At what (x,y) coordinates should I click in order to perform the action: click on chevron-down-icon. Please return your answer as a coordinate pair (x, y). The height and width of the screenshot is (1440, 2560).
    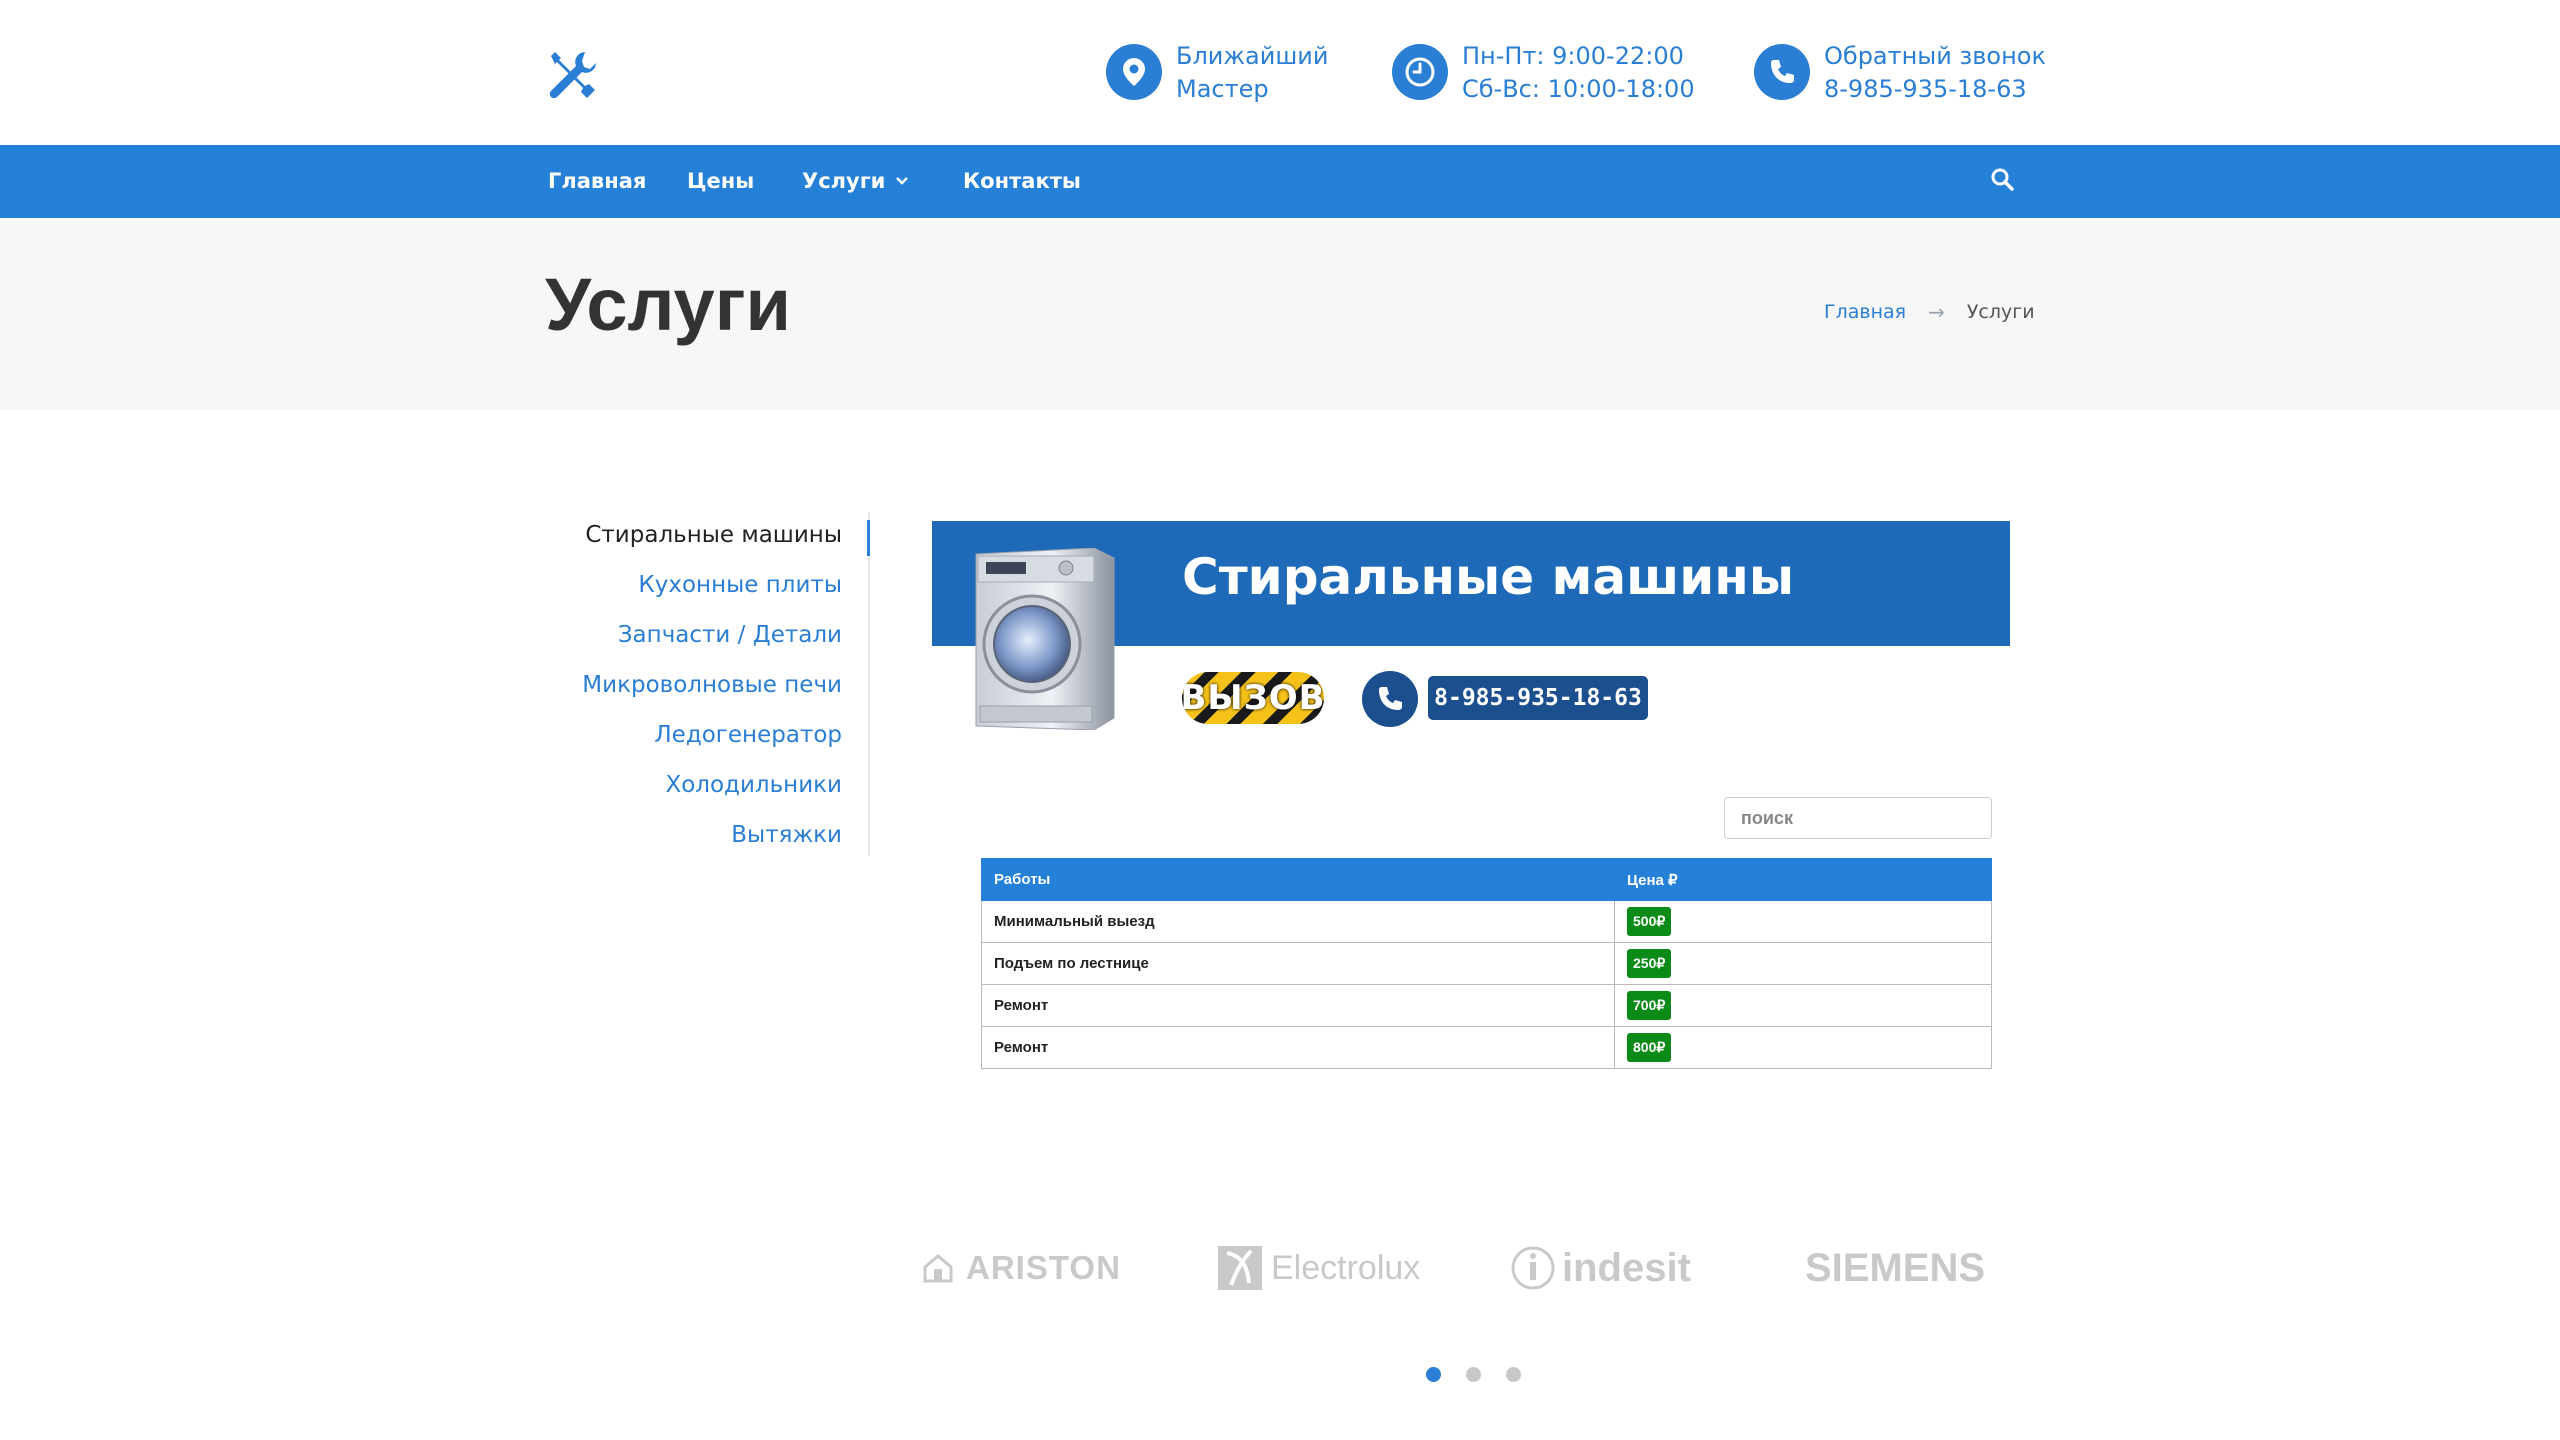
    Looking at the image, I should click on (902, 181).